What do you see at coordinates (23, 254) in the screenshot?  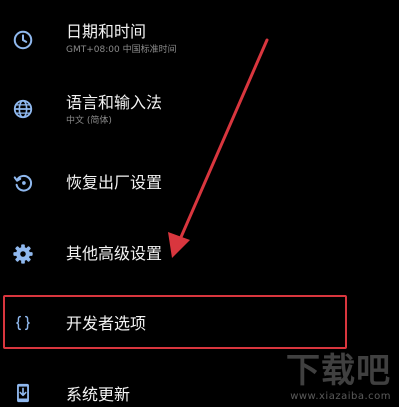 I see `gear-icon` at bounding box center [23, 254].